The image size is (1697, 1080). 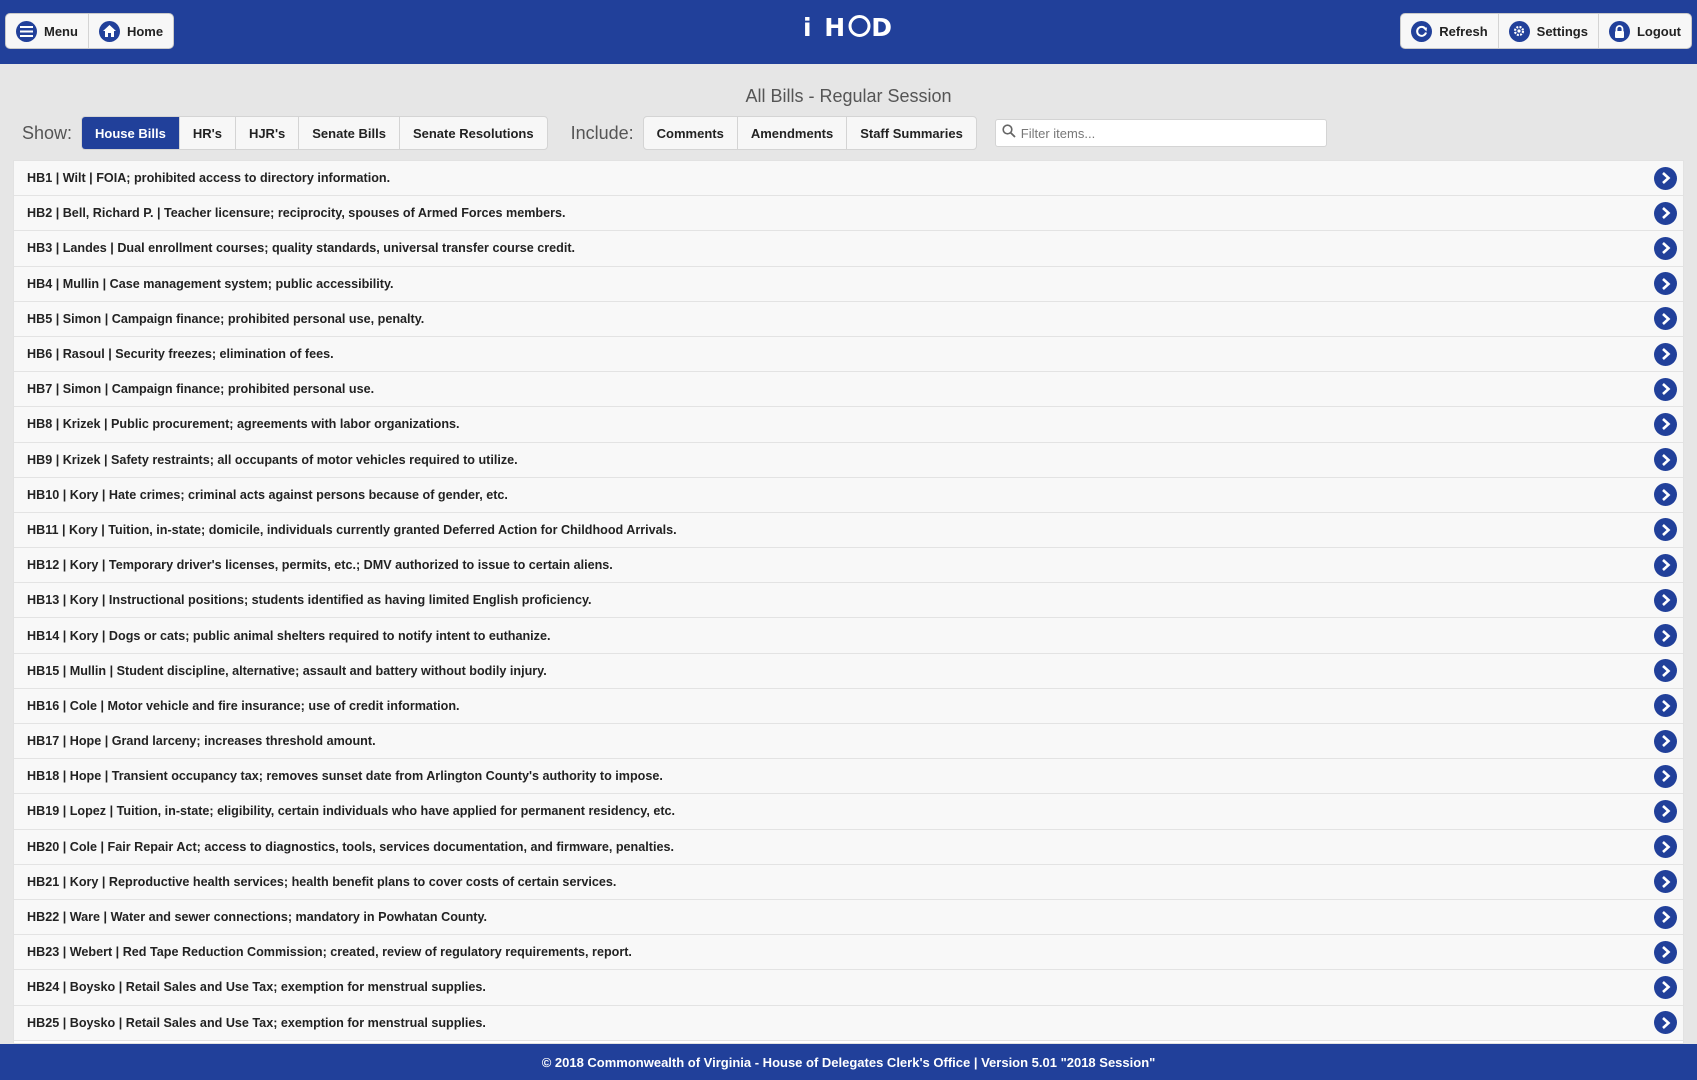 I want to click on show-hrs-button: HR's, so click(x=208, y=133).